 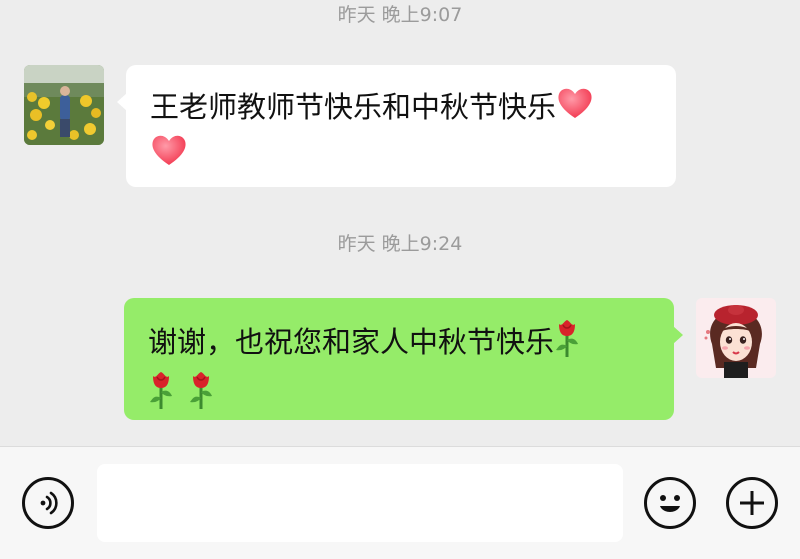 I want to click on incoming-message-text: 王老师教师节快乐和中秋节快乐, so click(x=353, y=107).